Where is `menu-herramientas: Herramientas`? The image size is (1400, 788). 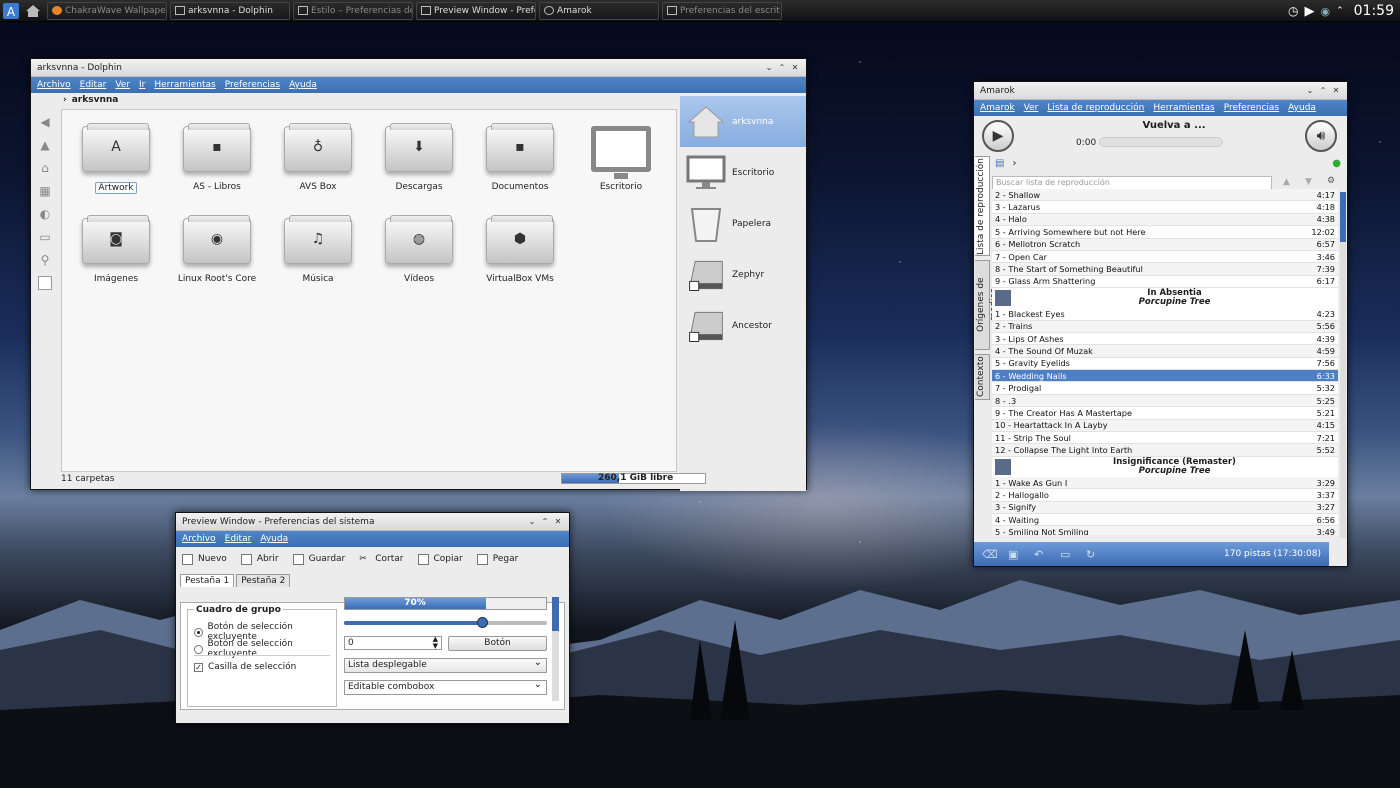
menu-herramientas: Herramientas is located at coordinates (184, 85).